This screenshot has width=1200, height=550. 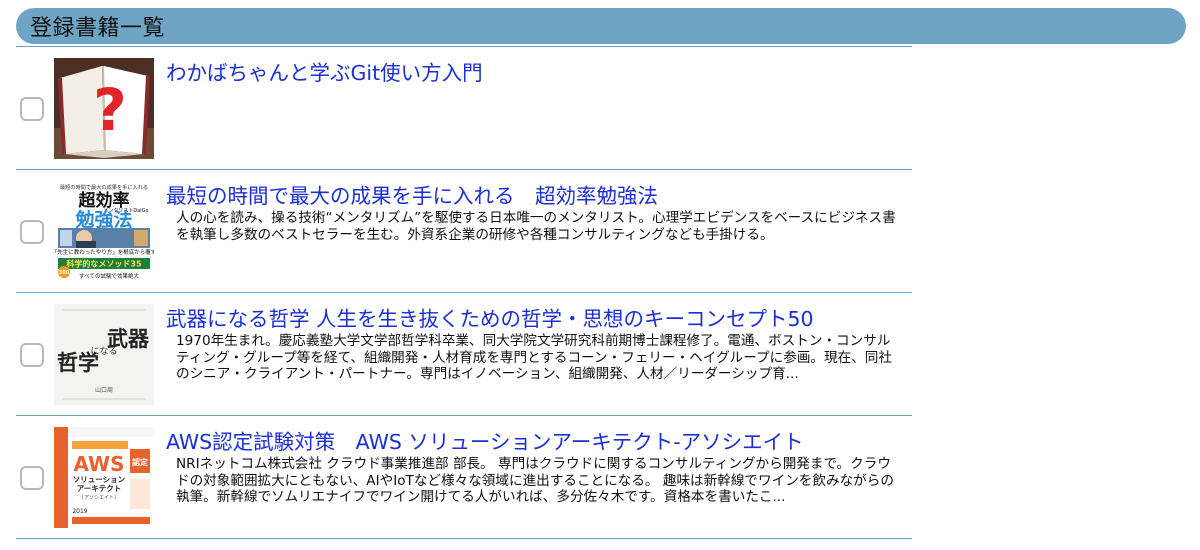 I want to click on cover-sub-1: ソリューション, so click(x=99, y=479).